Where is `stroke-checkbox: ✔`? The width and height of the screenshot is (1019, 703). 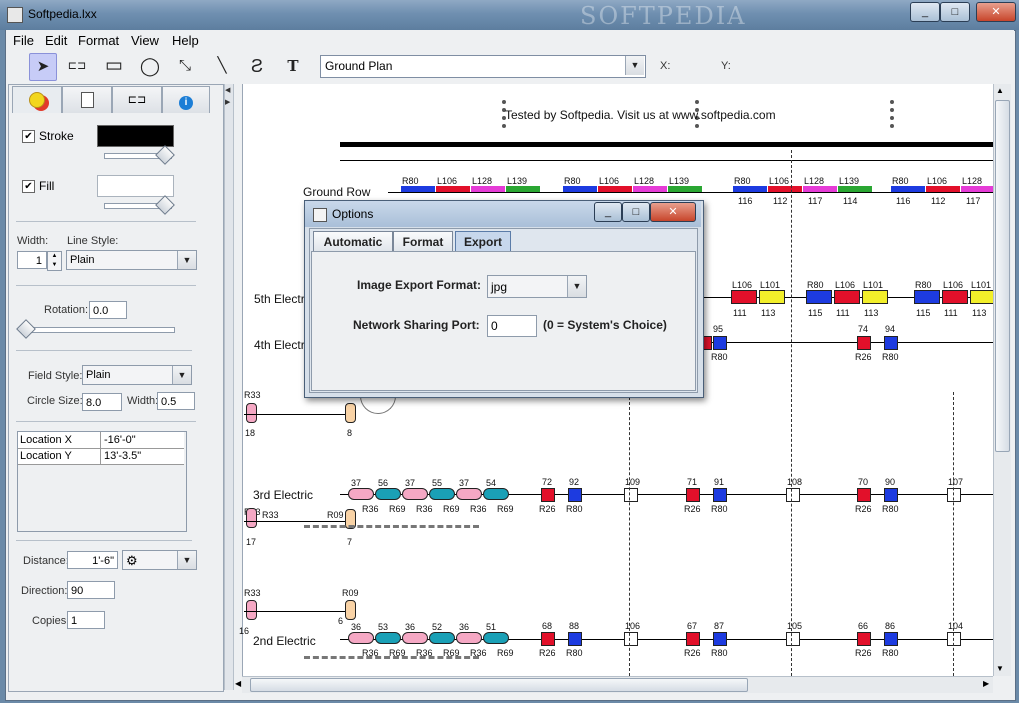 stroke-checkbox: ✔ is located at coordinates (28, 136).